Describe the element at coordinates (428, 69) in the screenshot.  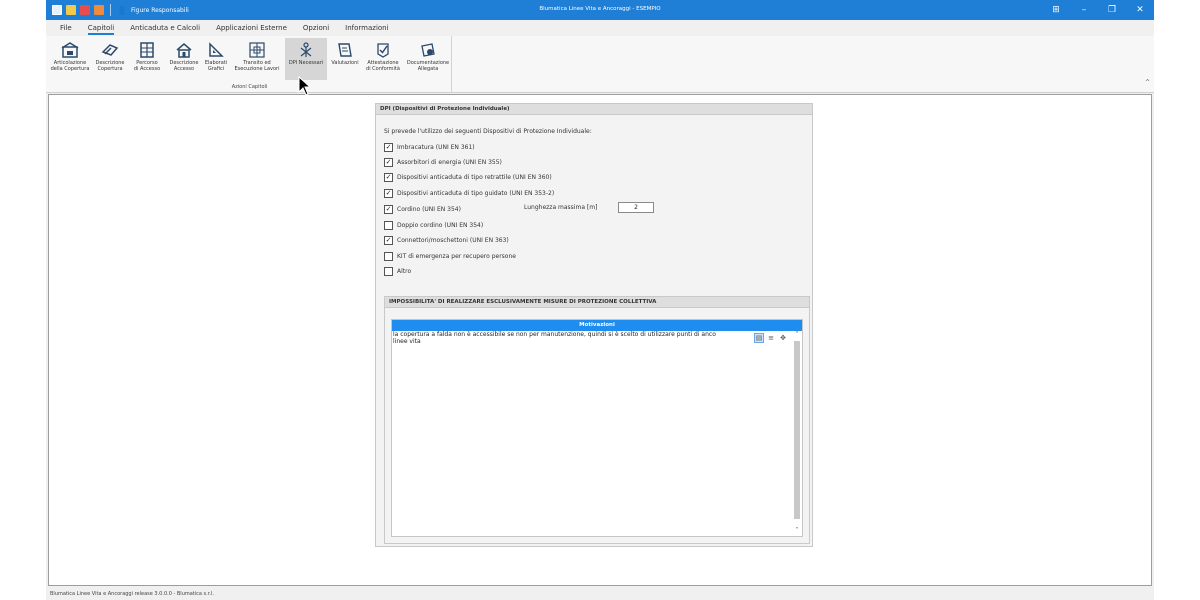
I see `ribbon-label: Allegata` at that location.